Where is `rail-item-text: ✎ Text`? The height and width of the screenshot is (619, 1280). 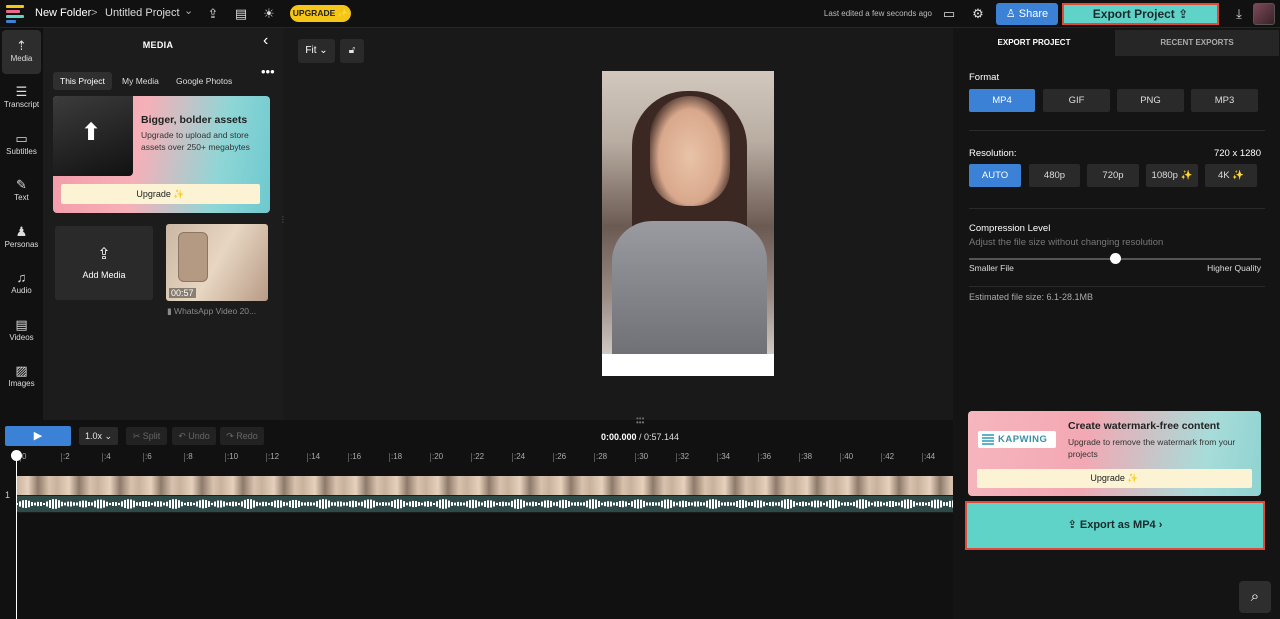
rail-item-text: ✎ Text is located at coordinates (21, 191).